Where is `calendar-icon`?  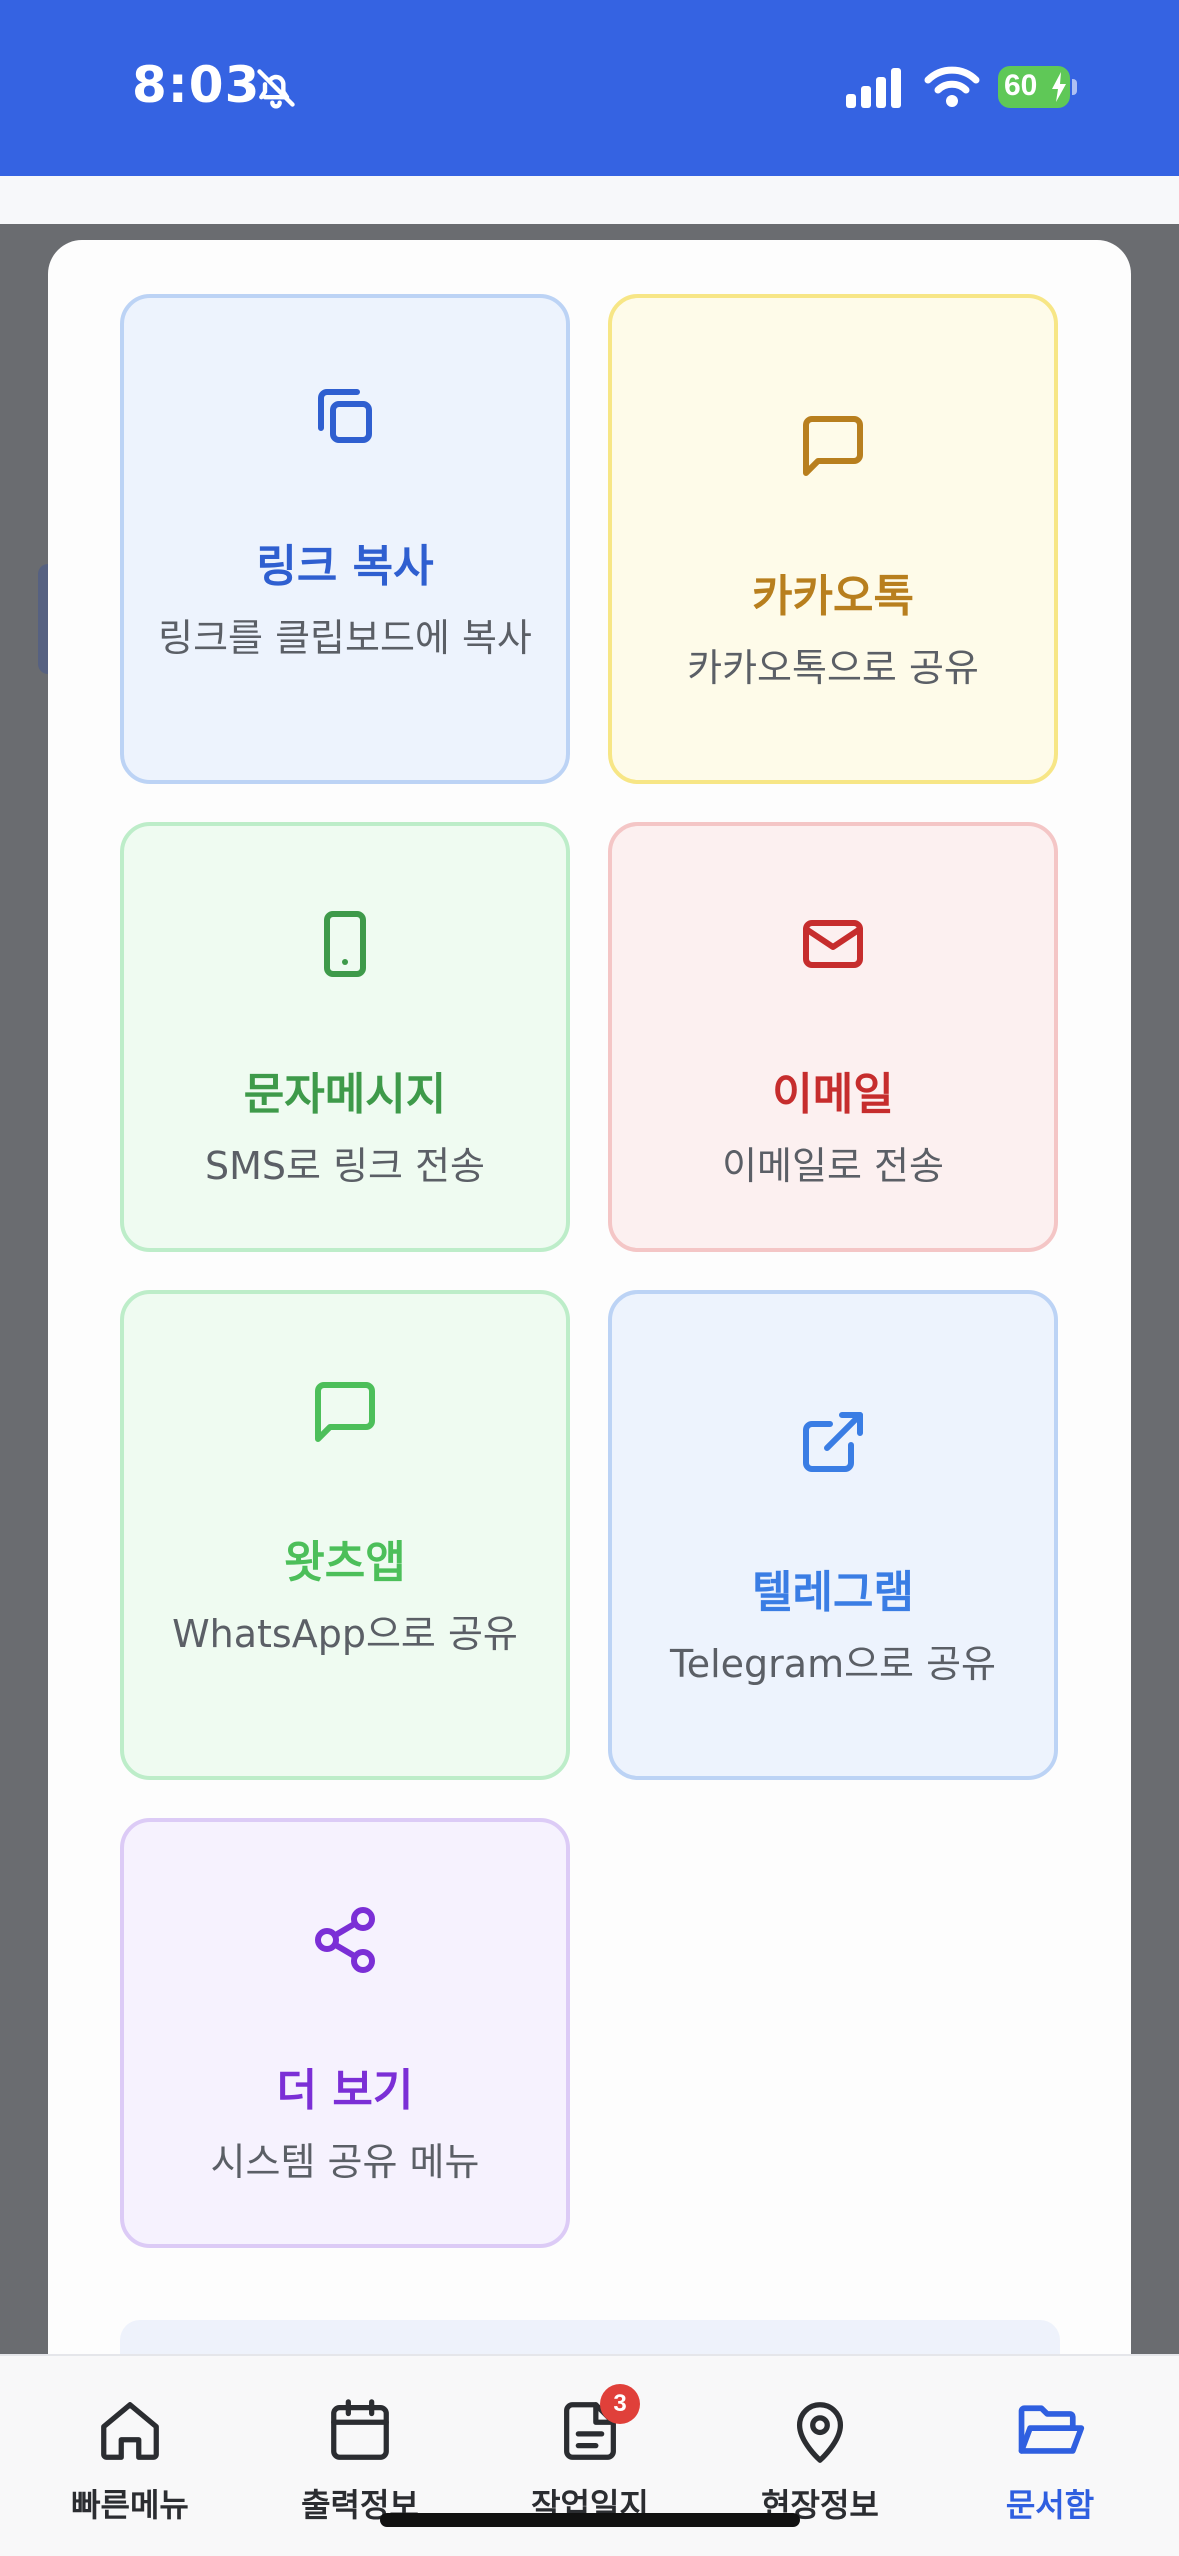 calendar-icon is located at coordinates (360, 2431).